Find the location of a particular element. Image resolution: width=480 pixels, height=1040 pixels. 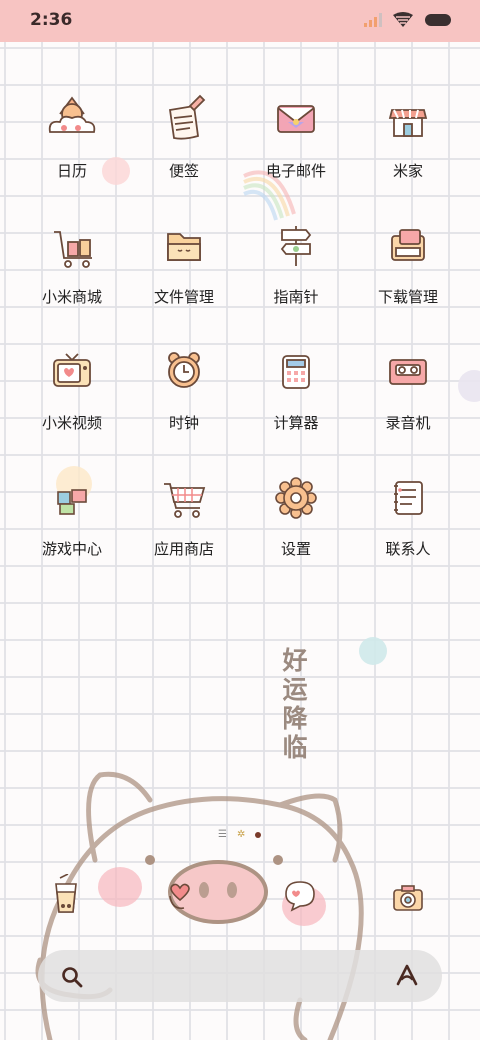

app-clock: 时钟 is located at coordinates (184, 388).